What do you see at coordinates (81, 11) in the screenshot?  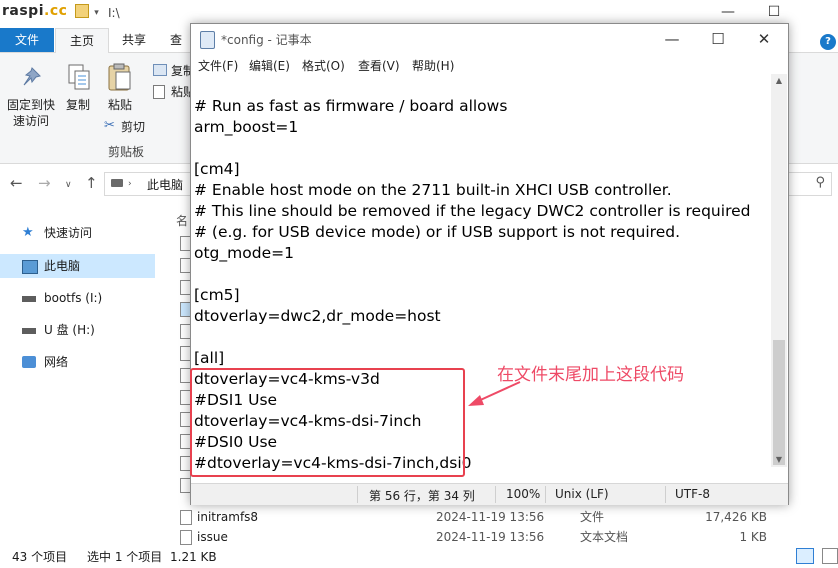 I see `quick-access-folder-icon` at bounding box center [81, 11].